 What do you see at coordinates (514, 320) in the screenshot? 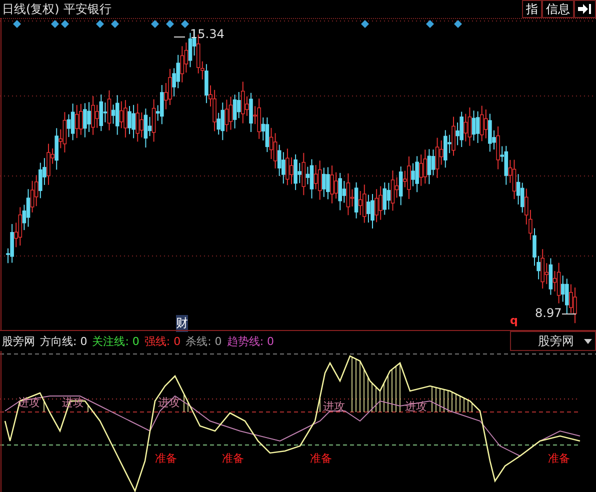
I see `q-mark: q` at bounding box center [514, 320].